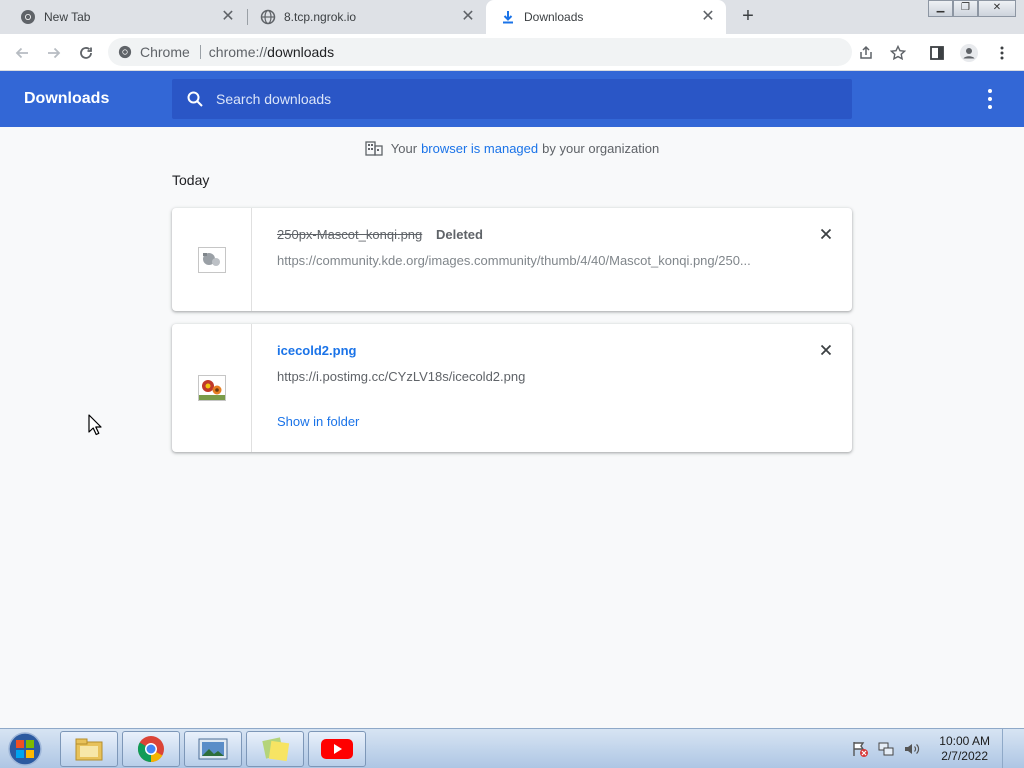 The image size is (1024, 768). What do you see at coordinates (964, 741) in the screenshot?
I see `clock-time: 10:00 AM` at bounding box center [964, 741].